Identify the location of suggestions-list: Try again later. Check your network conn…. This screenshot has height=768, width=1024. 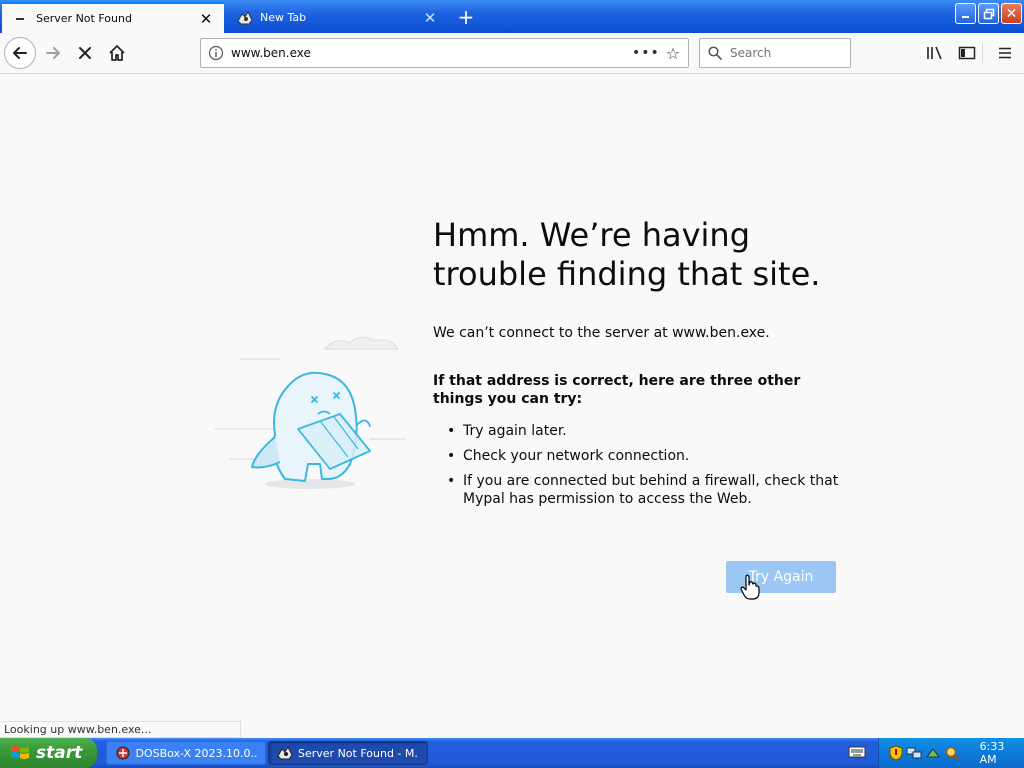
(645, 468).